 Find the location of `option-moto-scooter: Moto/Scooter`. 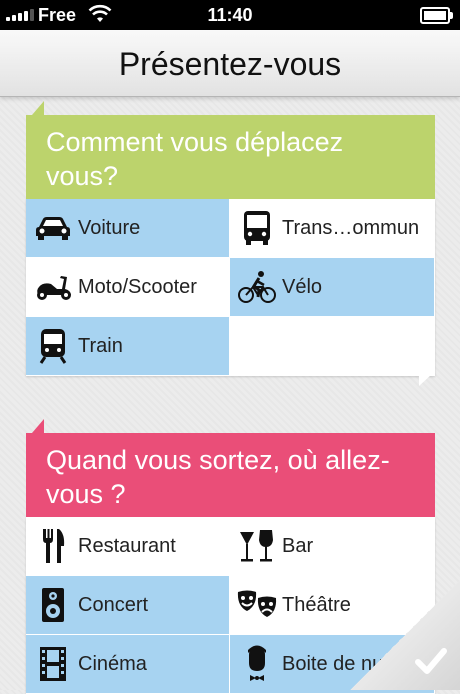

option-moto-scooter: Moto/Scooter is located at coordinates (128, 287).